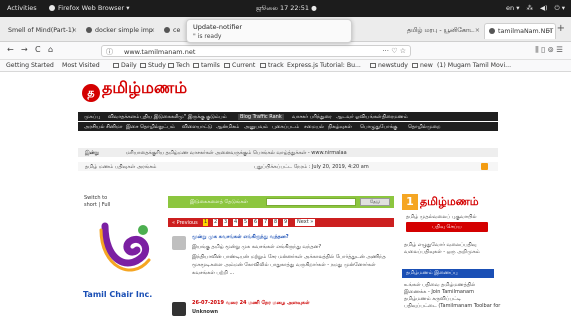 The width and height of the screenshot is (571, 324). I want to click on tamil-chair-ad: Tamil Chair Inc., so click(125, 261).